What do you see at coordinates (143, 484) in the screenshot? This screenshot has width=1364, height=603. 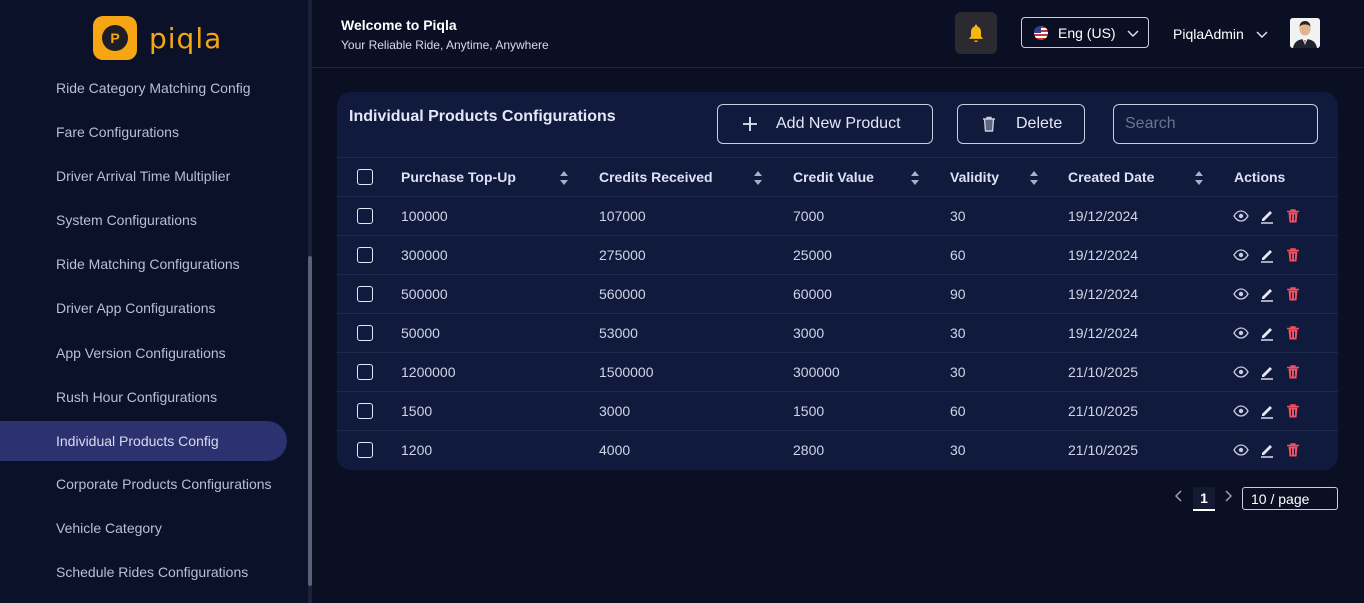 I see `sidebar-item: Corporate Products Configurations` at bounding box center [143, 484].